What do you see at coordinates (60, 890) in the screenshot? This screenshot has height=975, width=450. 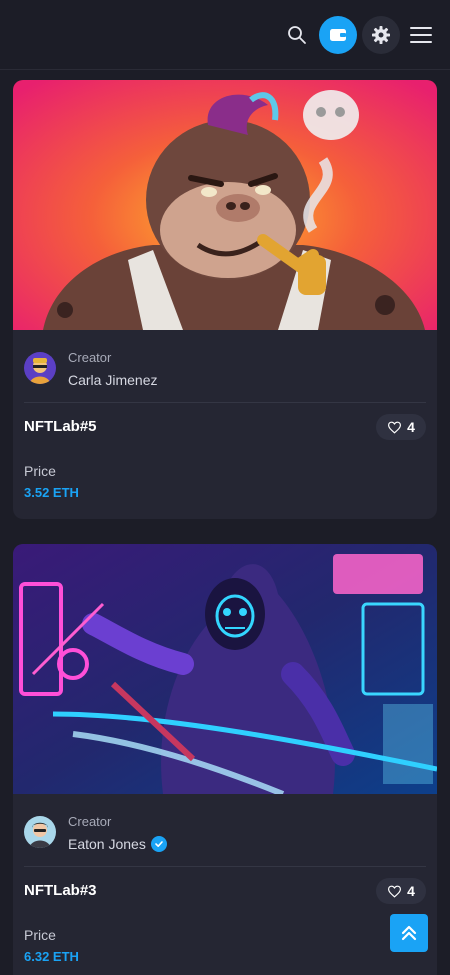 I see `nft-title: NFTLab#3` at bounding box center [60, 890].